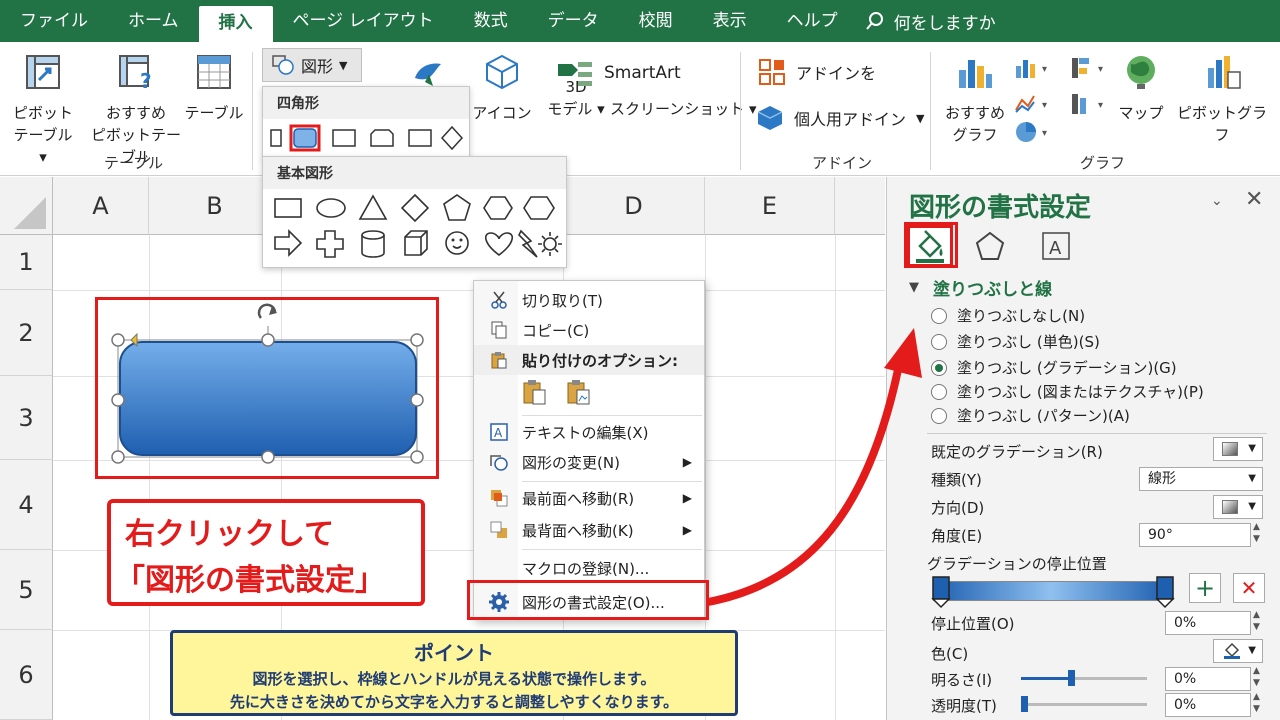  I want to click on fill-option-picture: 塗りつぶし (図またはテクスチャ)(P), so click(1067, 391).